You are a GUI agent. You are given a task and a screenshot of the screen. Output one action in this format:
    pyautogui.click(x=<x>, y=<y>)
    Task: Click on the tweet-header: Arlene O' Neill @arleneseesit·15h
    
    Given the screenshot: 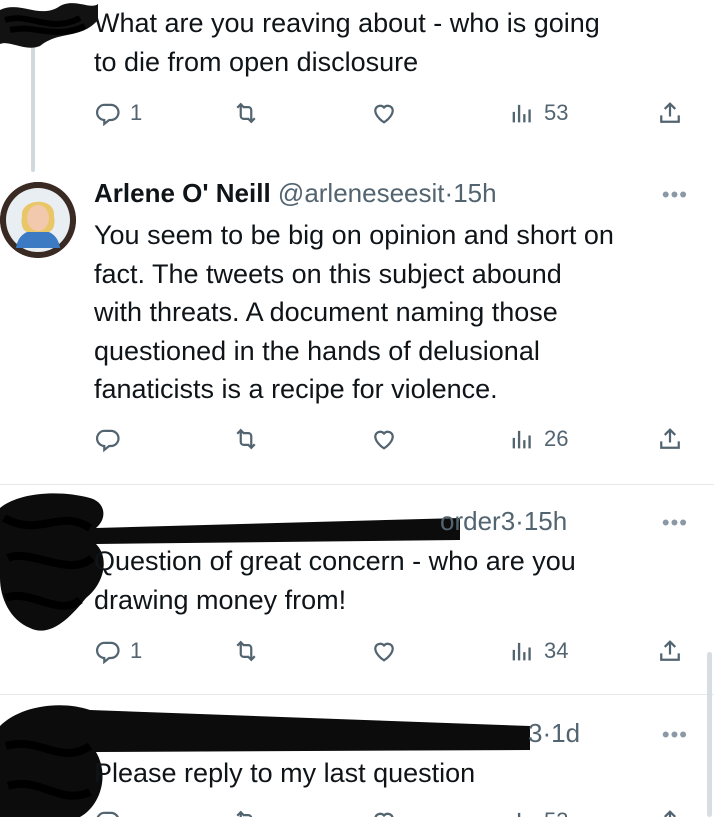 What is the action you would take?
    pyautogui.click(x=295, y=193)
    